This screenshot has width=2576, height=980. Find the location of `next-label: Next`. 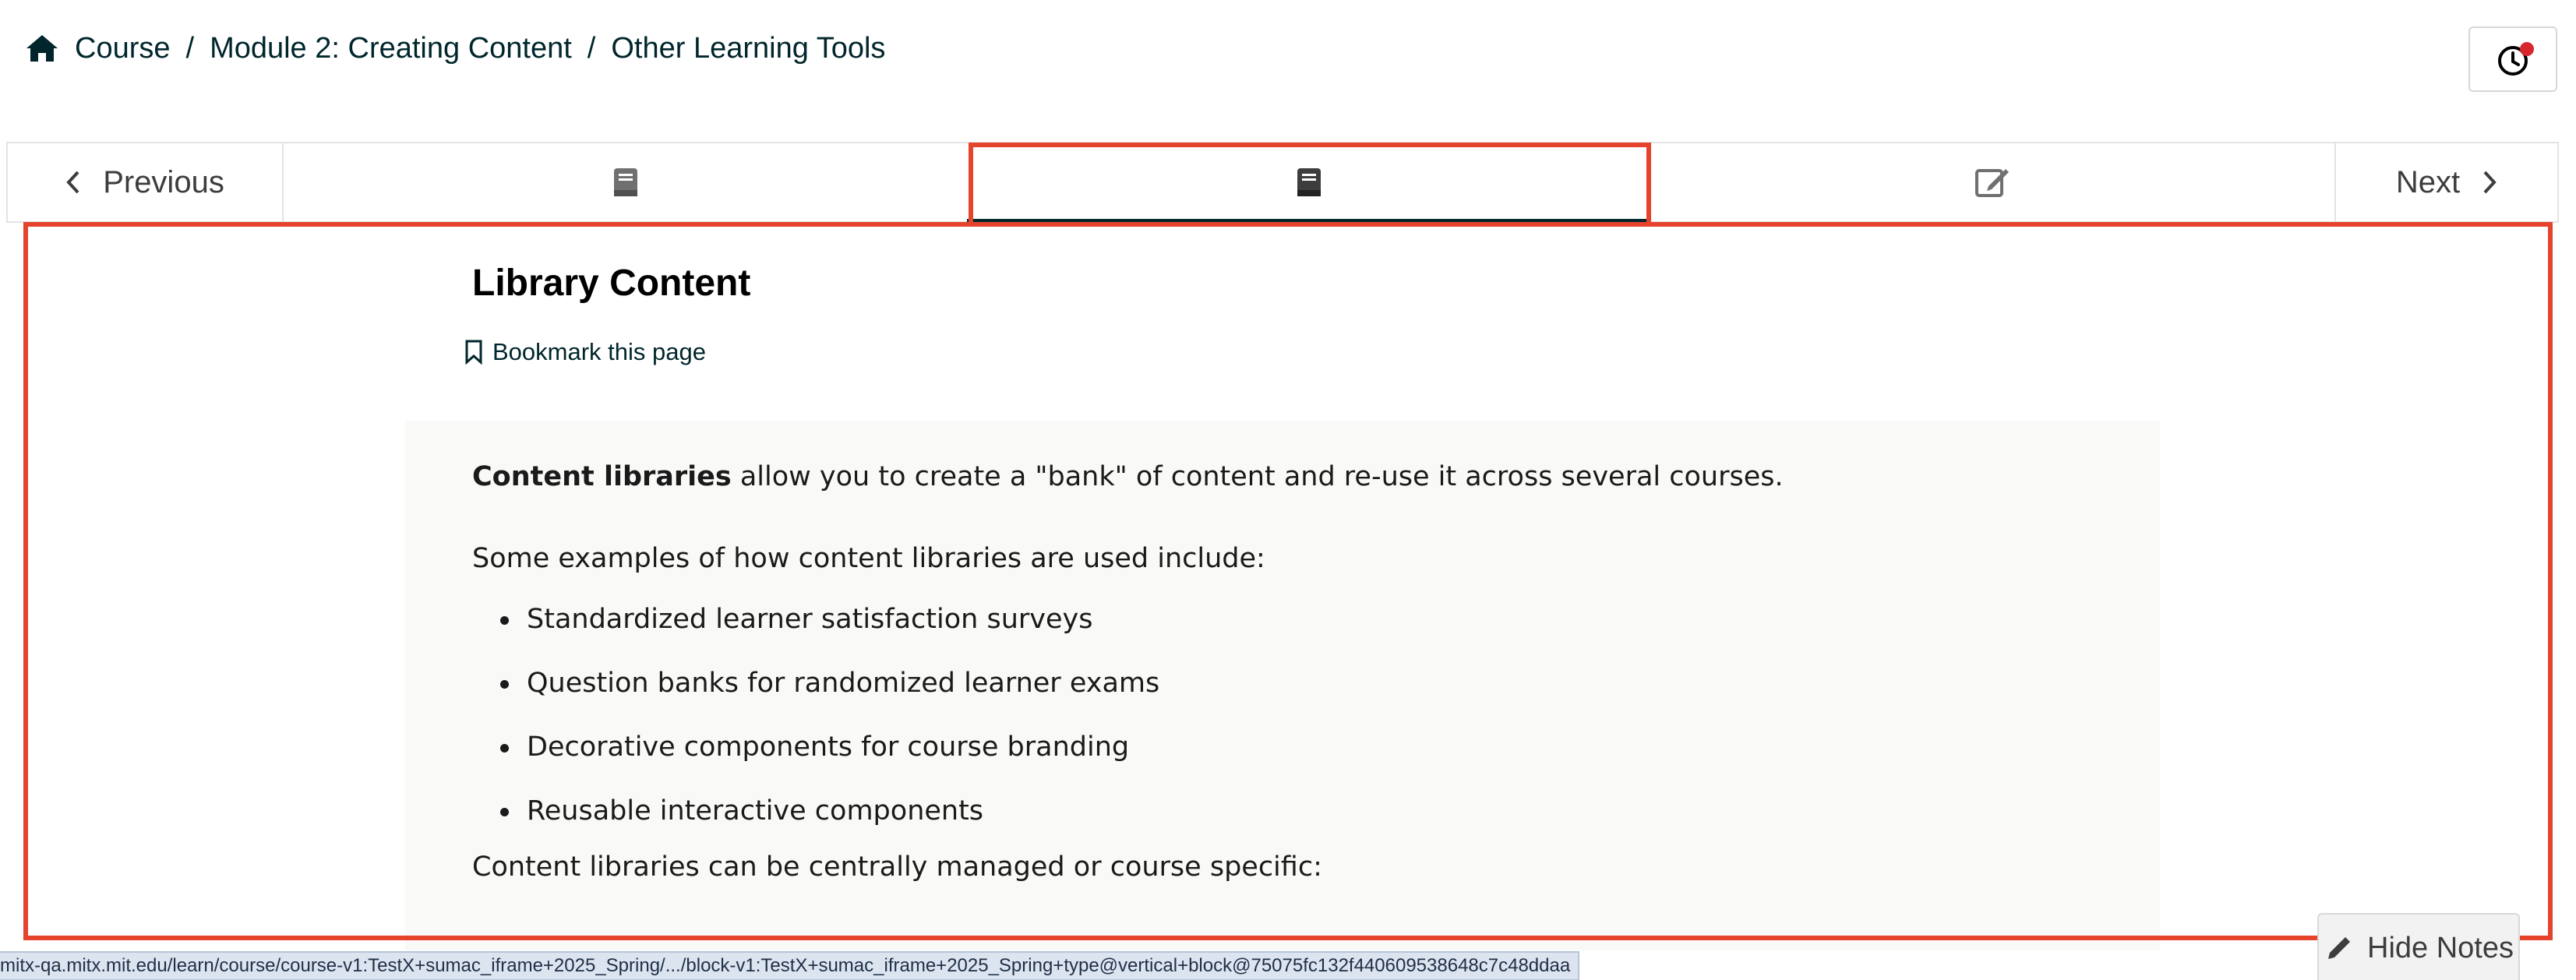

next-label: Next is located at coordinates (2428, 181).